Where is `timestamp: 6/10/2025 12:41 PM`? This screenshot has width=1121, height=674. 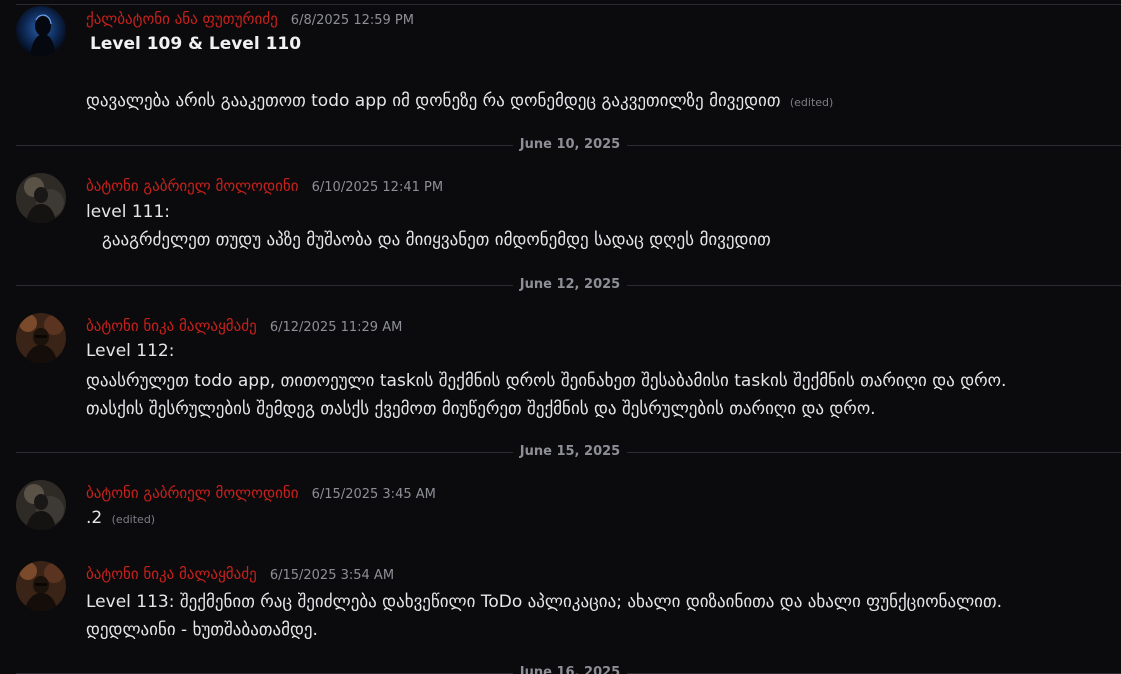 timestamp: 6/10/2025 12:41 PM is located at coordinates (377, 187).